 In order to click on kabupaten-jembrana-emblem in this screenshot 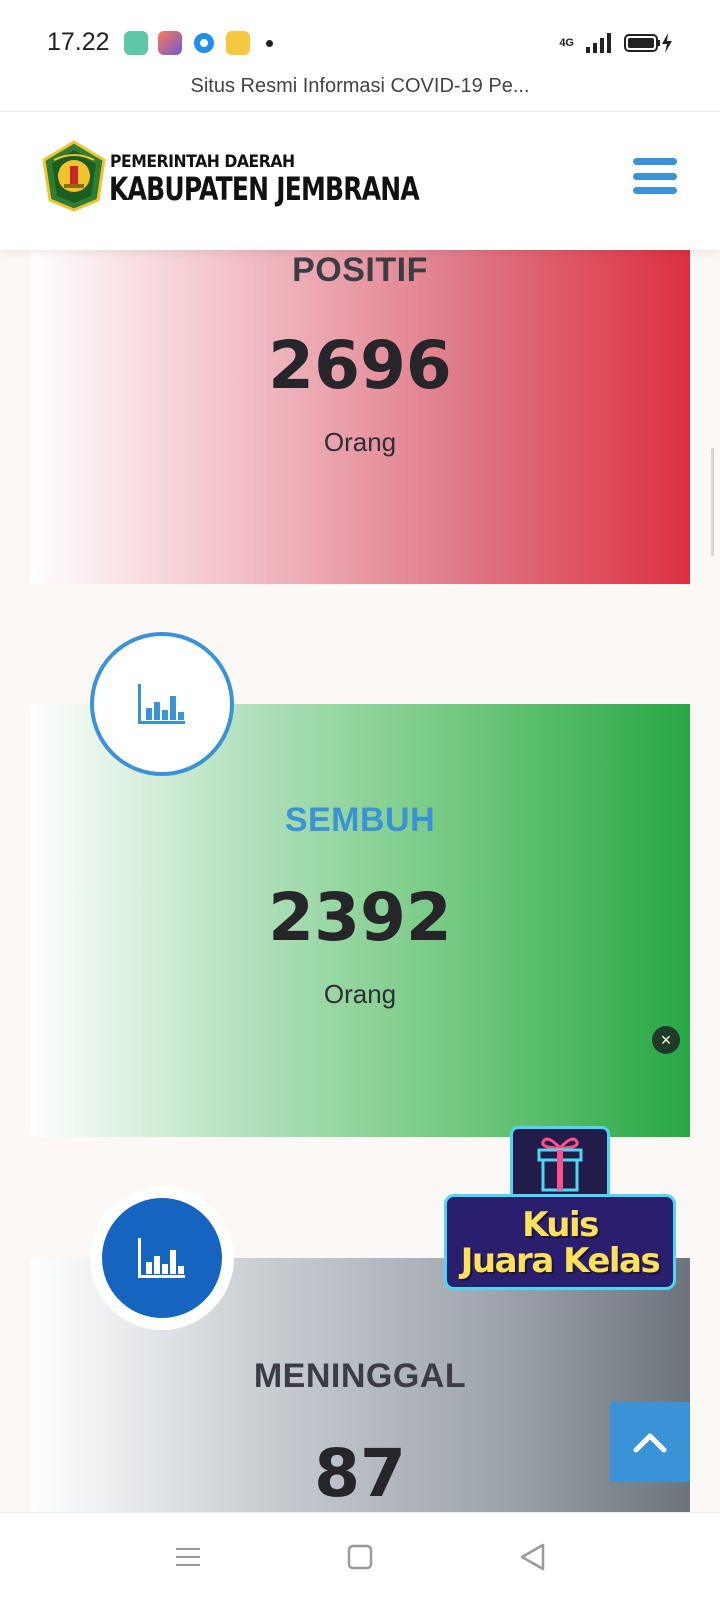, I will do `click(74, 176)`.